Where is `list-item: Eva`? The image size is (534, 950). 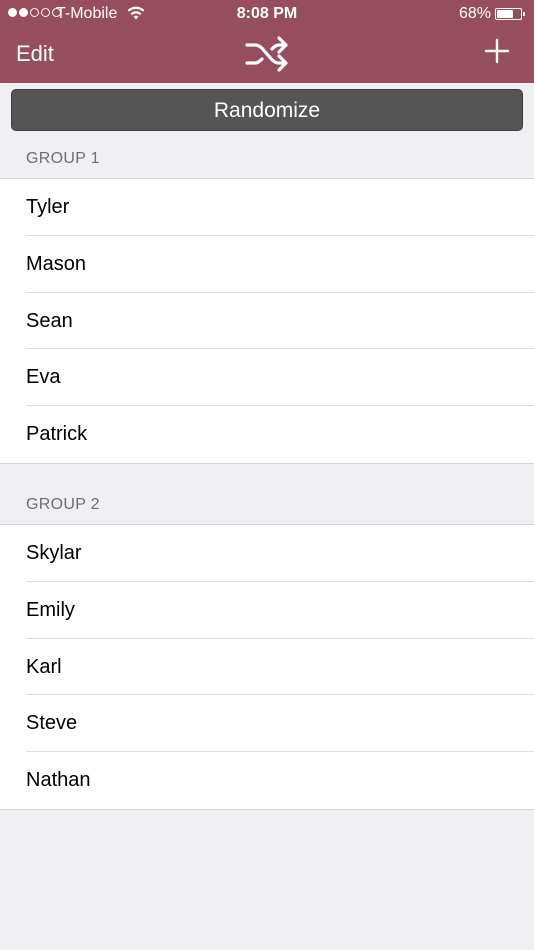 list-item: Eva is located at coordinates (267, 378).